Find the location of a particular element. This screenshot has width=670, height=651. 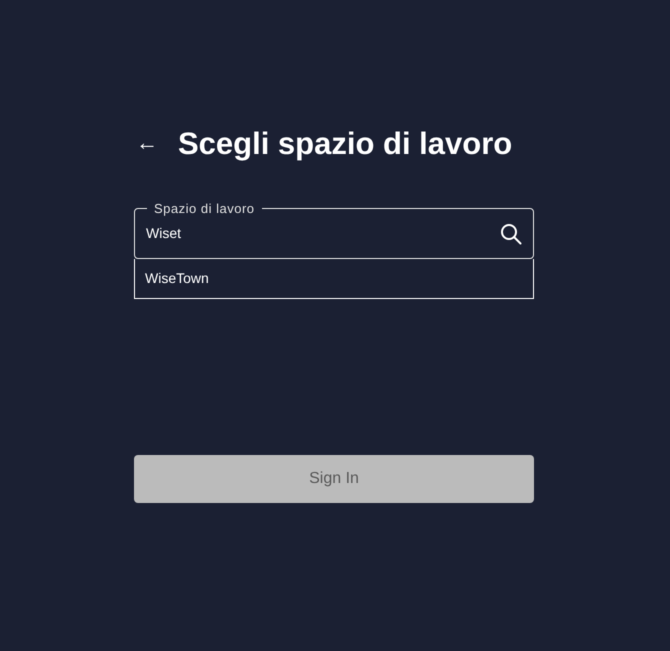

field-label: Spazio di lavoro is located at coordinates (204, 209).